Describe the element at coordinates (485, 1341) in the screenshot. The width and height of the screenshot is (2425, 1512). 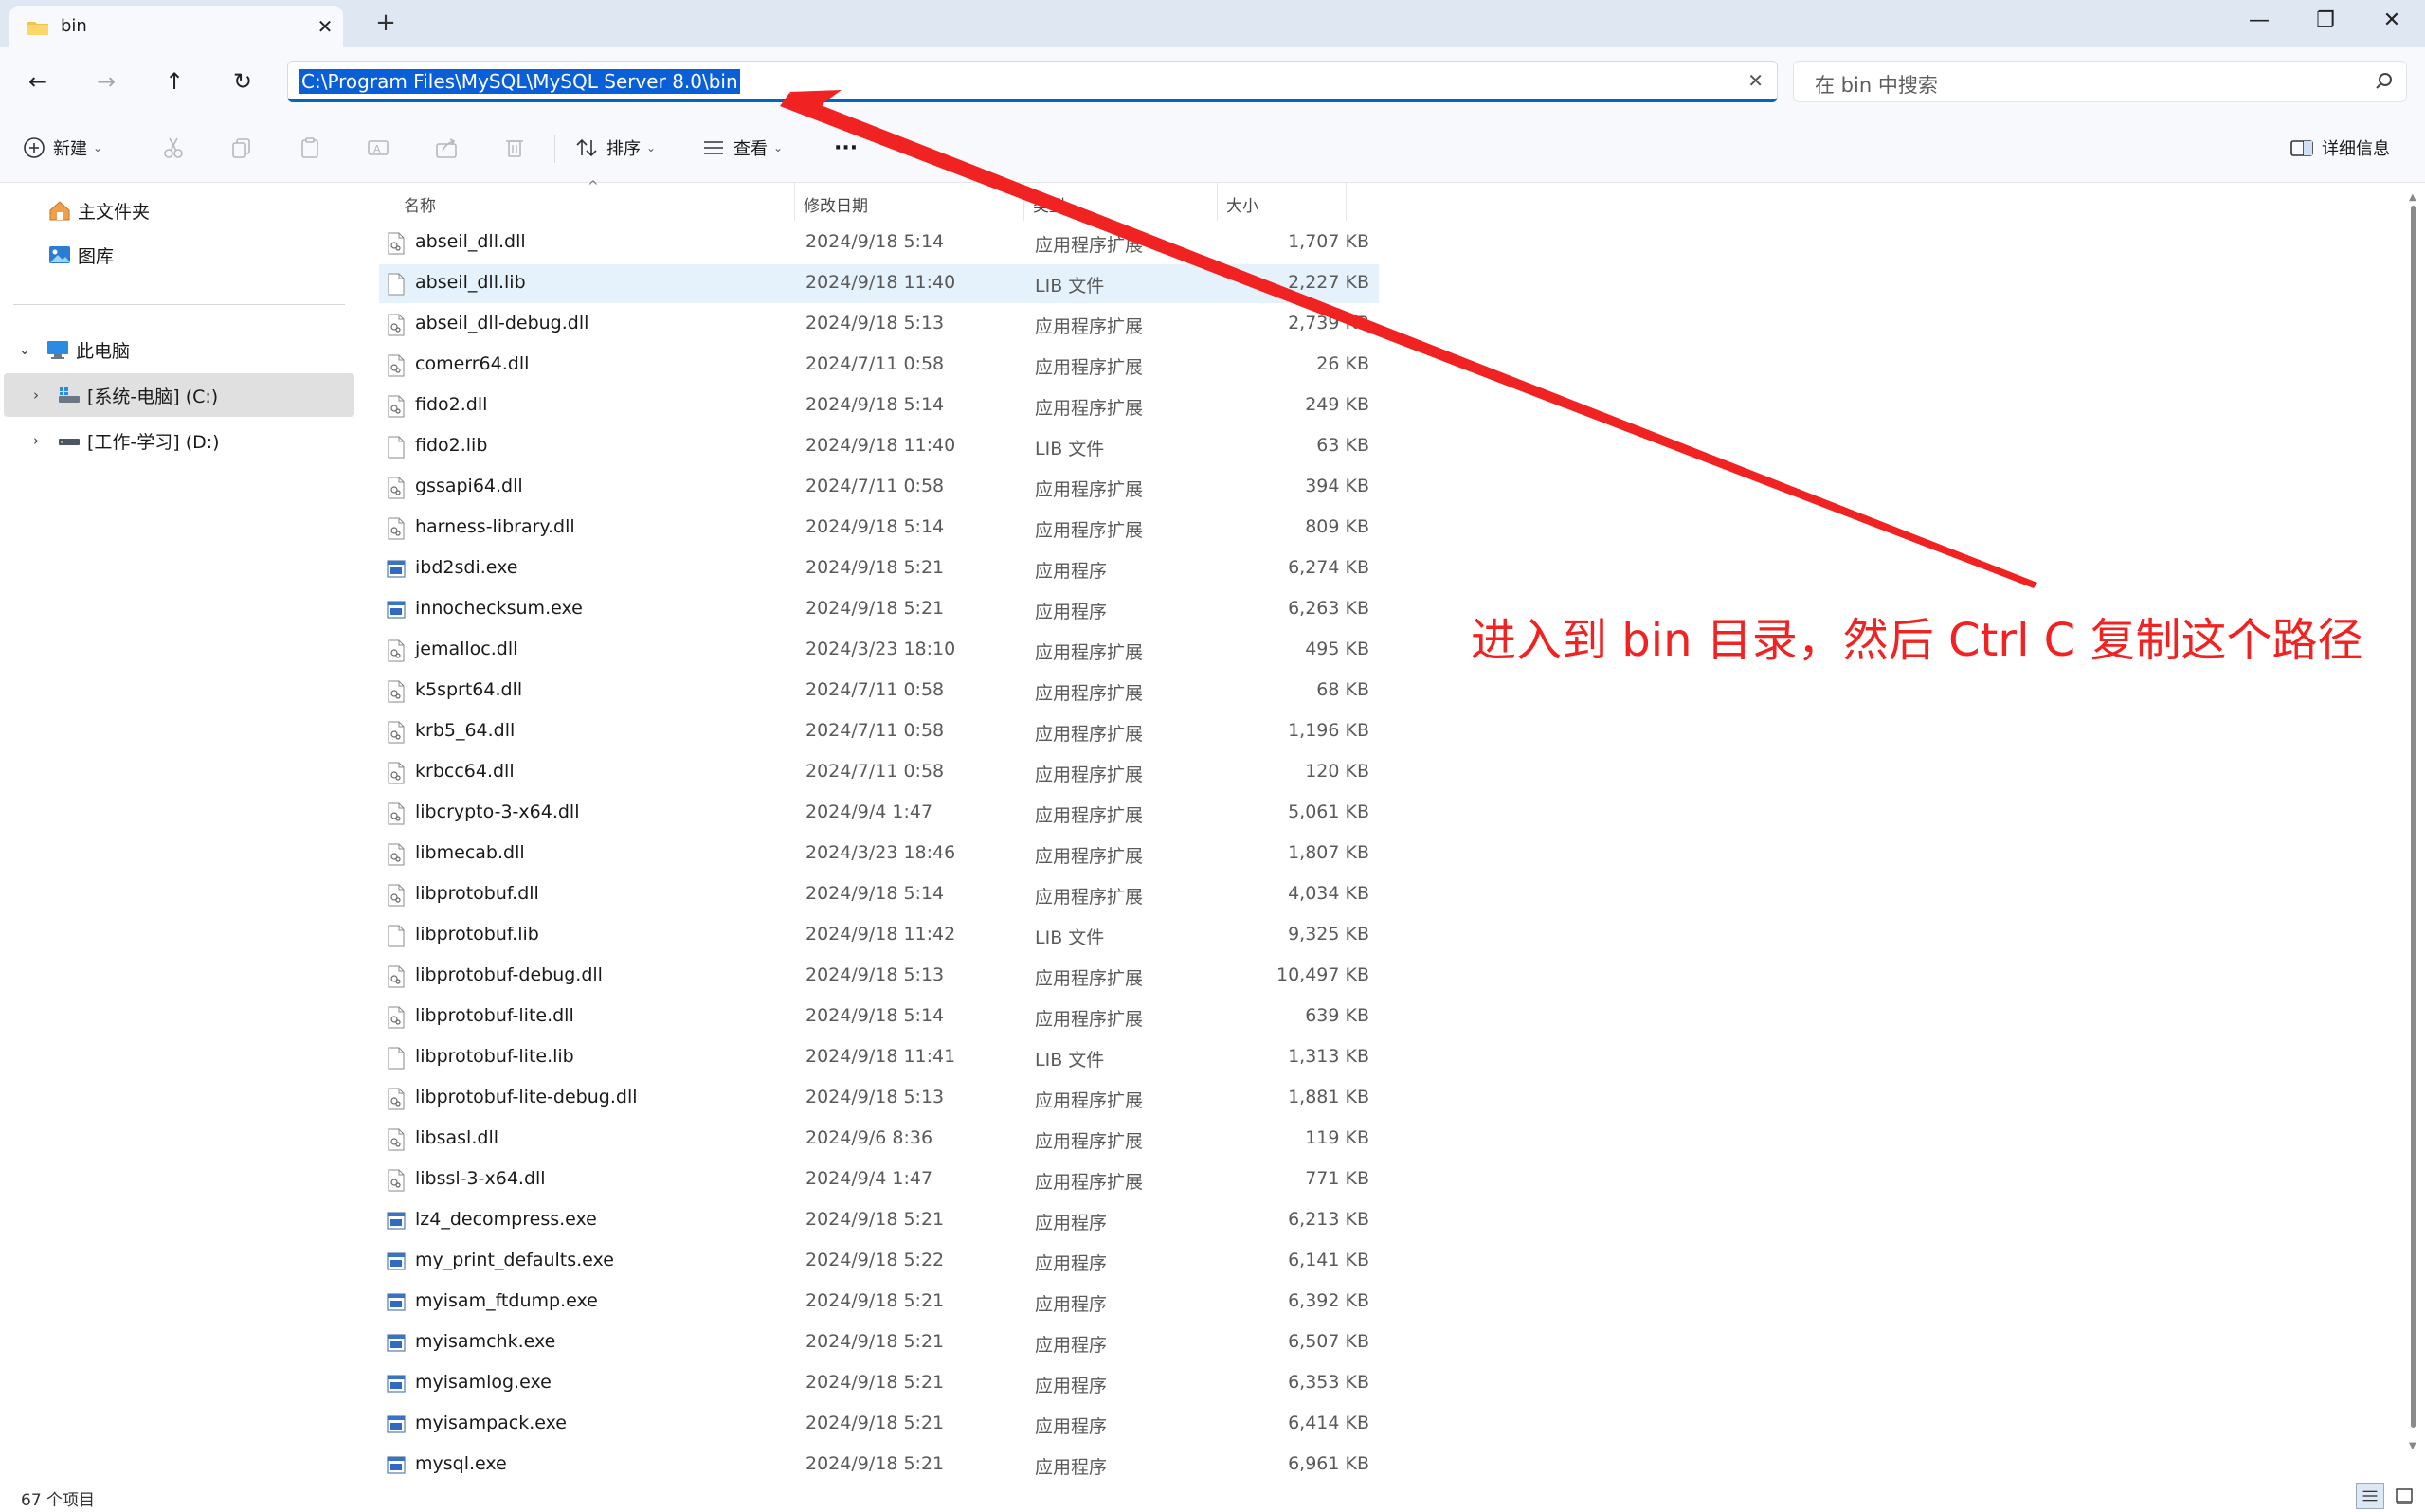
I see `file-name: myisamchk.exe` at that location.